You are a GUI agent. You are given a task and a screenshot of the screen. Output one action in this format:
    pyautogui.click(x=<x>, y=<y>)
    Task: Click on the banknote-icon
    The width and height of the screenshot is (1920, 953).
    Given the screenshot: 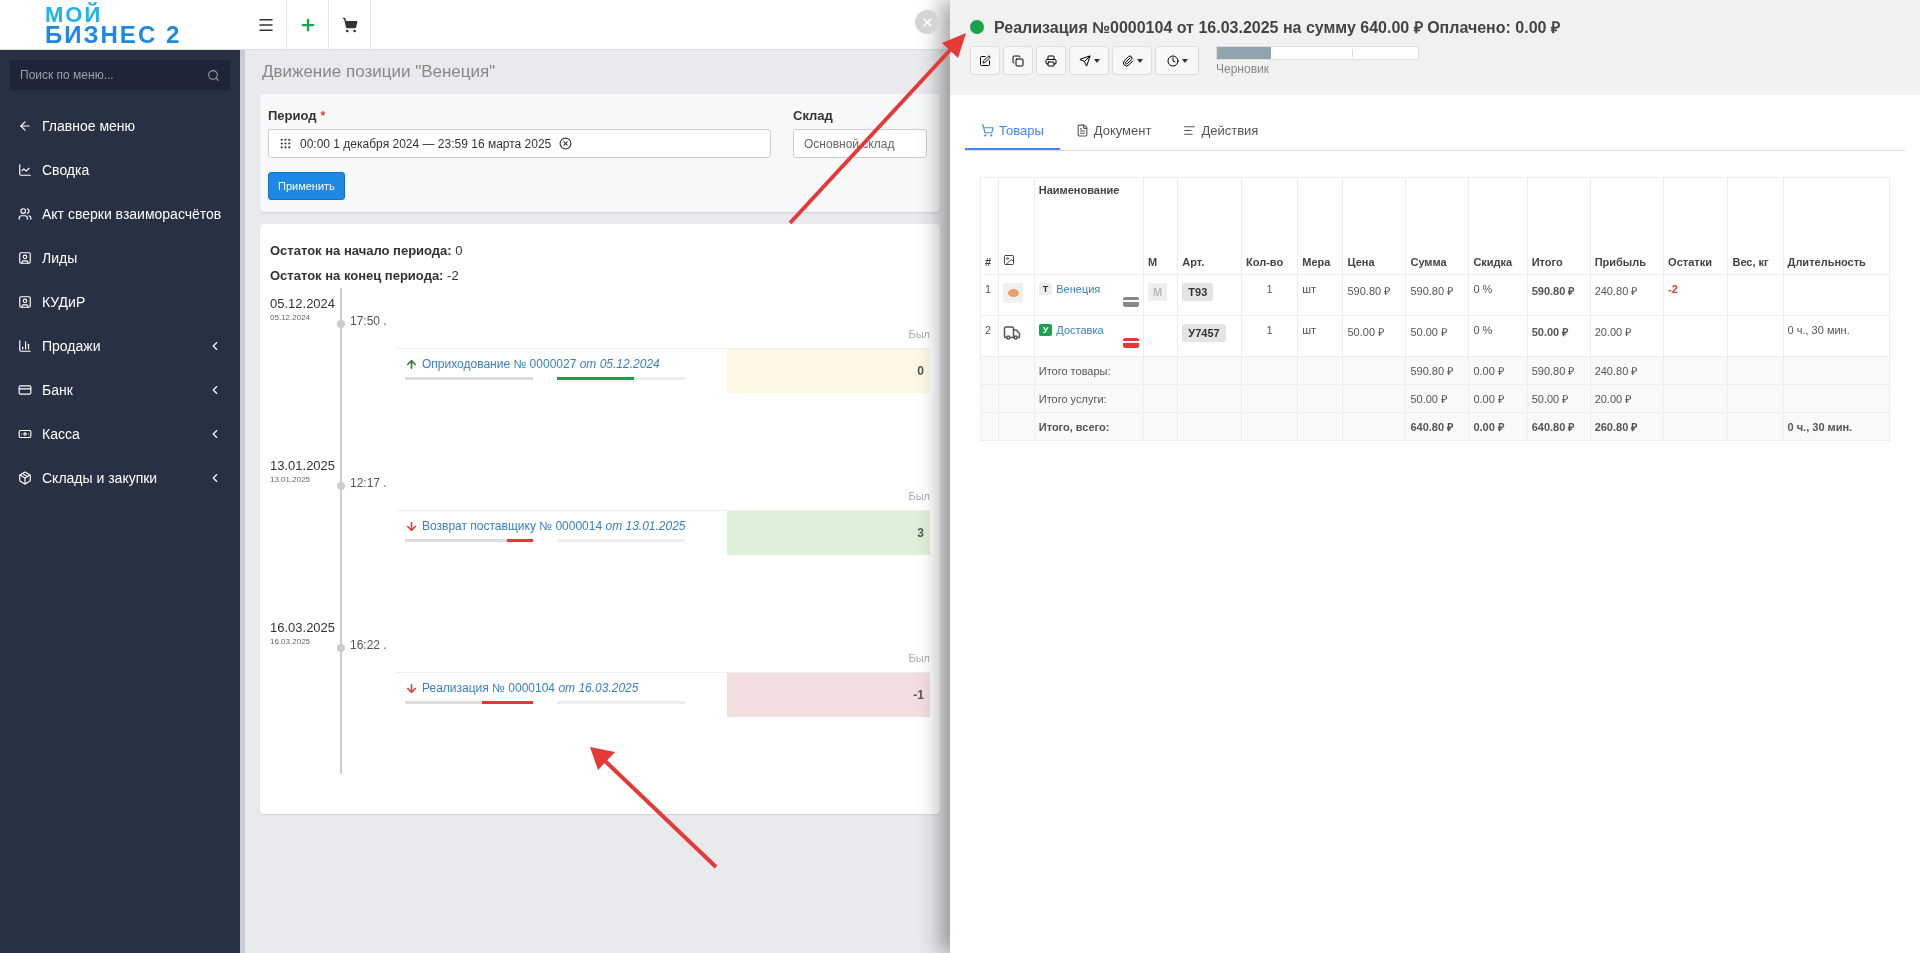 What is the action you would take?
    pyautogui.click(x=25, y=434)
    